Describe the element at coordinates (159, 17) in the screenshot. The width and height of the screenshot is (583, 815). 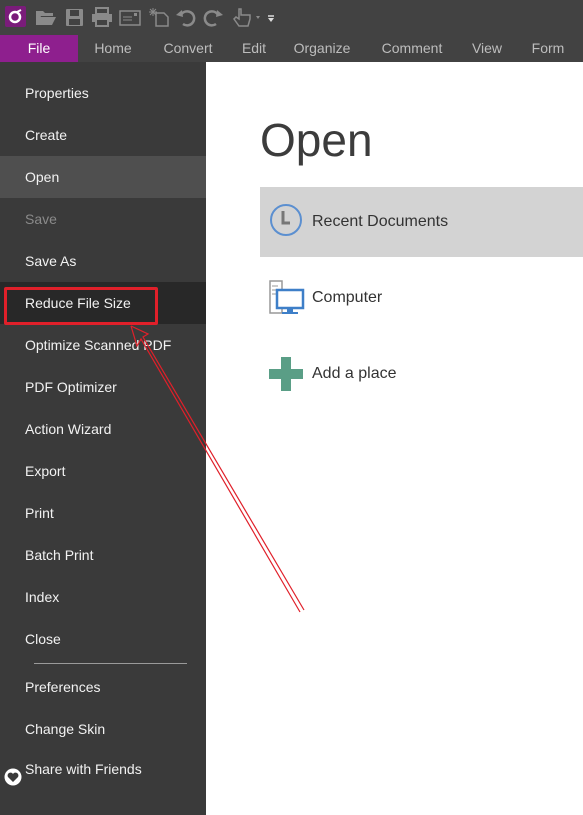
I see `new-document-icon` at that location.